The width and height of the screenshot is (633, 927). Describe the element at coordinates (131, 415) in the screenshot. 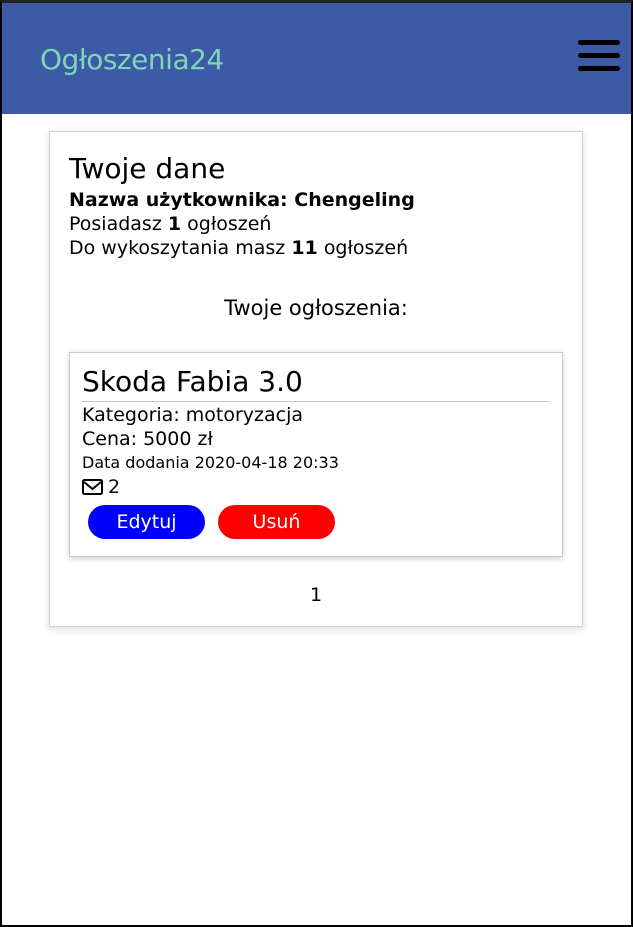

I see `ad-category-label: Kategoria:` at that location.